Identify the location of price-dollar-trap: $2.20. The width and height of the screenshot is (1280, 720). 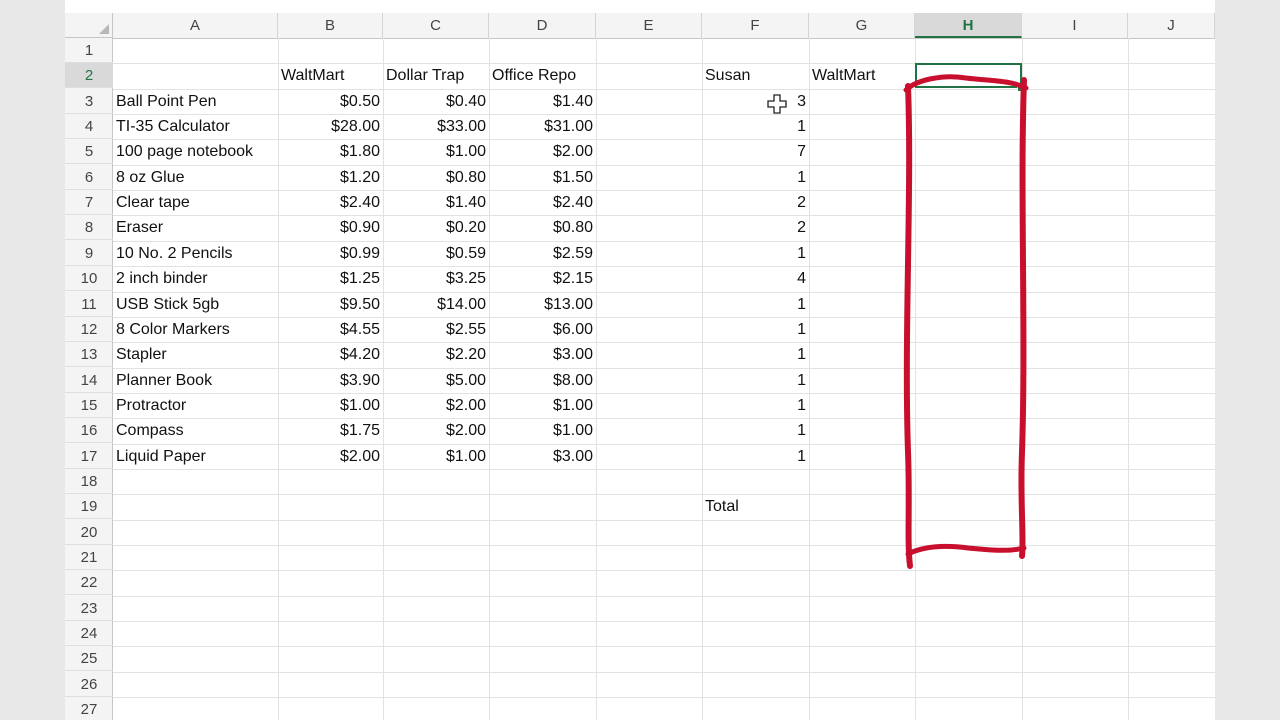
(436, 354).